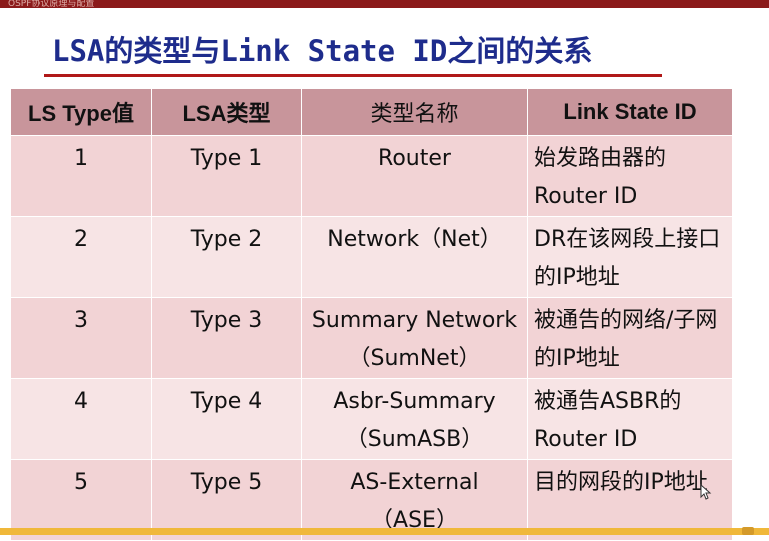  What do you see at coordinates (414, 358) in the screenshot?
I see `type-name-line: （SumNet）` at bounding box center [414, 358].